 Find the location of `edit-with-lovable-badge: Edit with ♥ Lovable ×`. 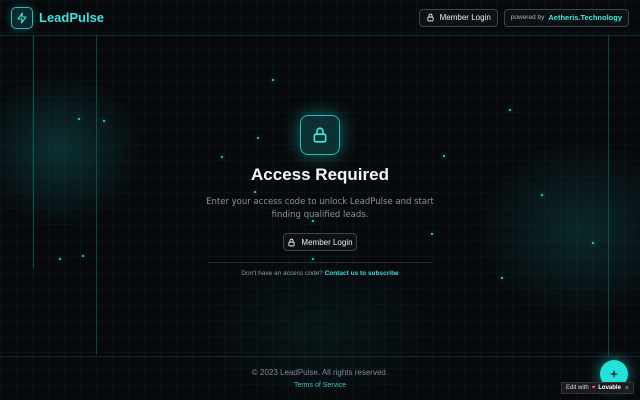

edit-with-lovable-badge: Edit with ♥ Lovable × is located at coordinates (597, 388).